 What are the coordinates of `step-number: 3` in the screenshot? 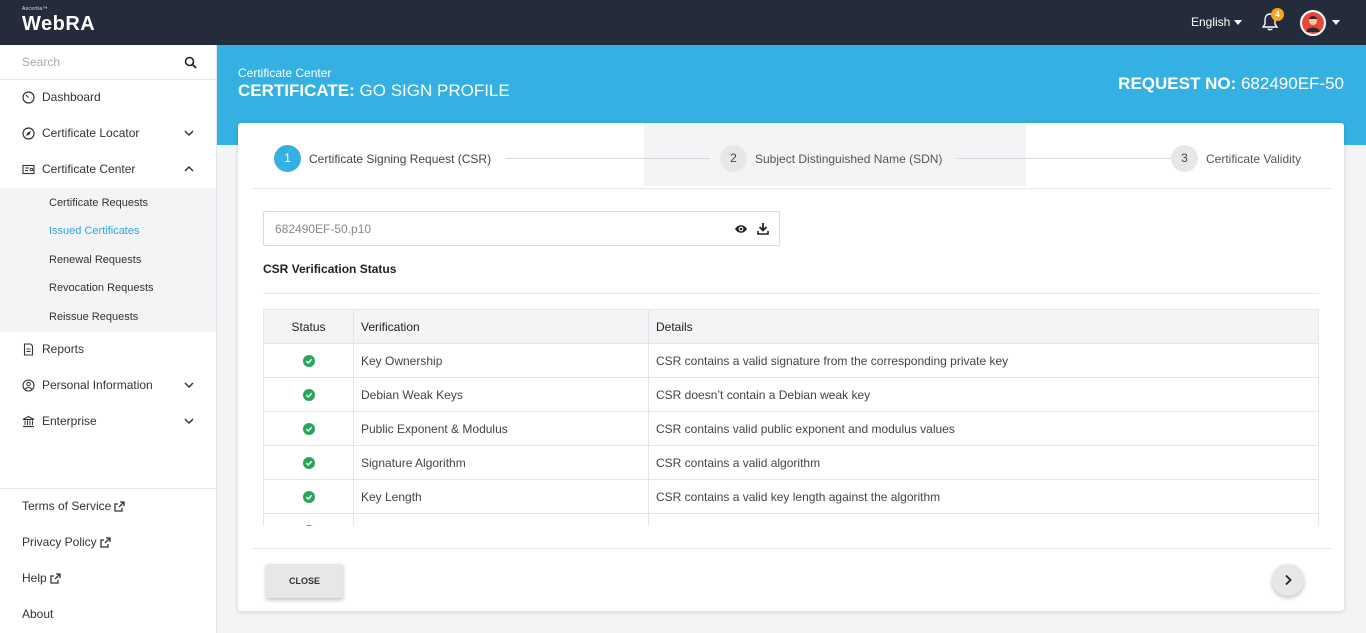 It's located at (1184, 158).